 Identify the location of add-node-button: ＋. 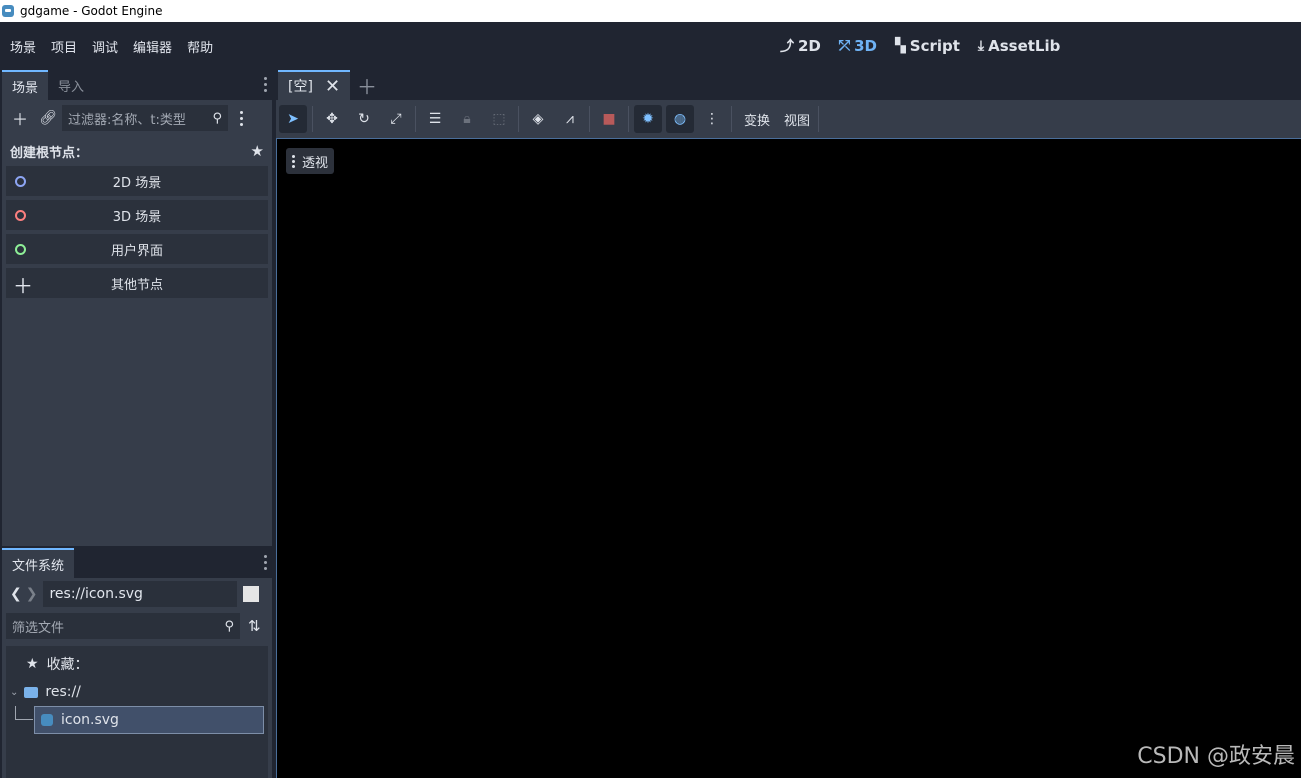
(20, 118).